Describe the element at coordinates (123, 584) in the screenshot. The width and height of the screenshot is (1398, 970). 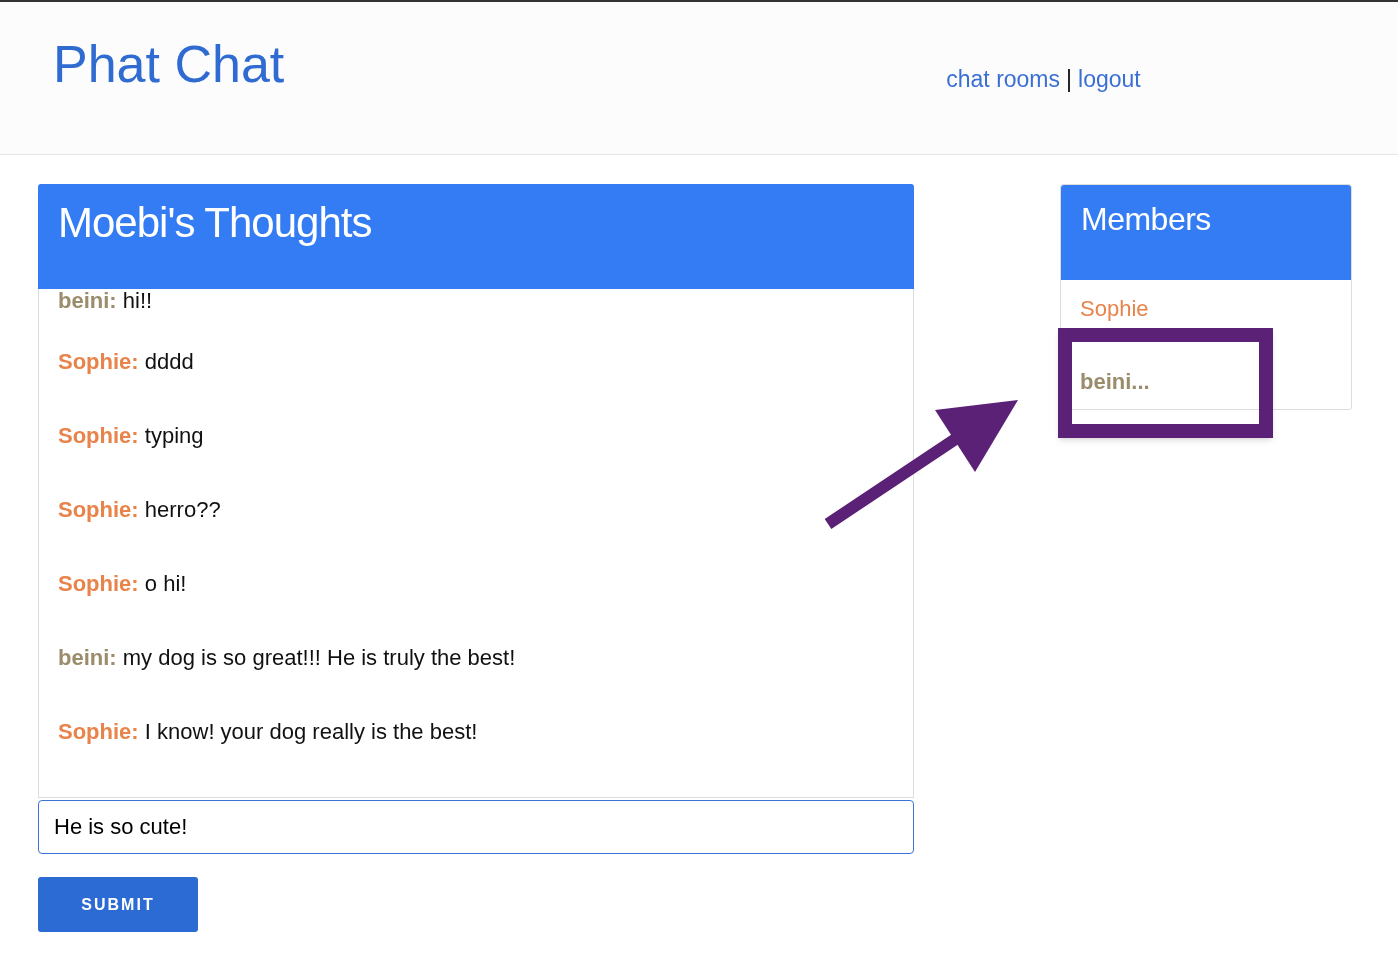
I see `chat-message: Sophie: o hi!` at that location.